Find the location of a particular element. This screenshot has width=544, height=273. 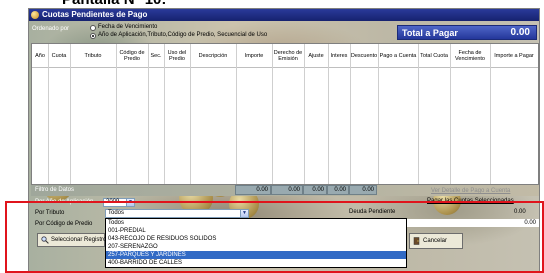

sum-derecho-emision: 0.00 is located at coordinates (287, 190).